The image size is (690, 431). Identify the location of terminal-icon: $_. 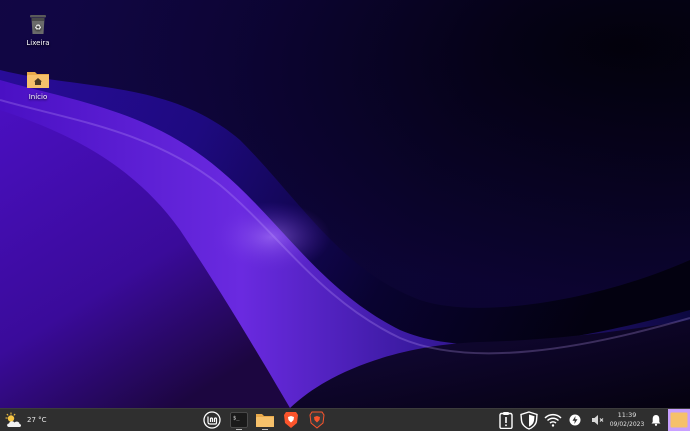
(239, 420).